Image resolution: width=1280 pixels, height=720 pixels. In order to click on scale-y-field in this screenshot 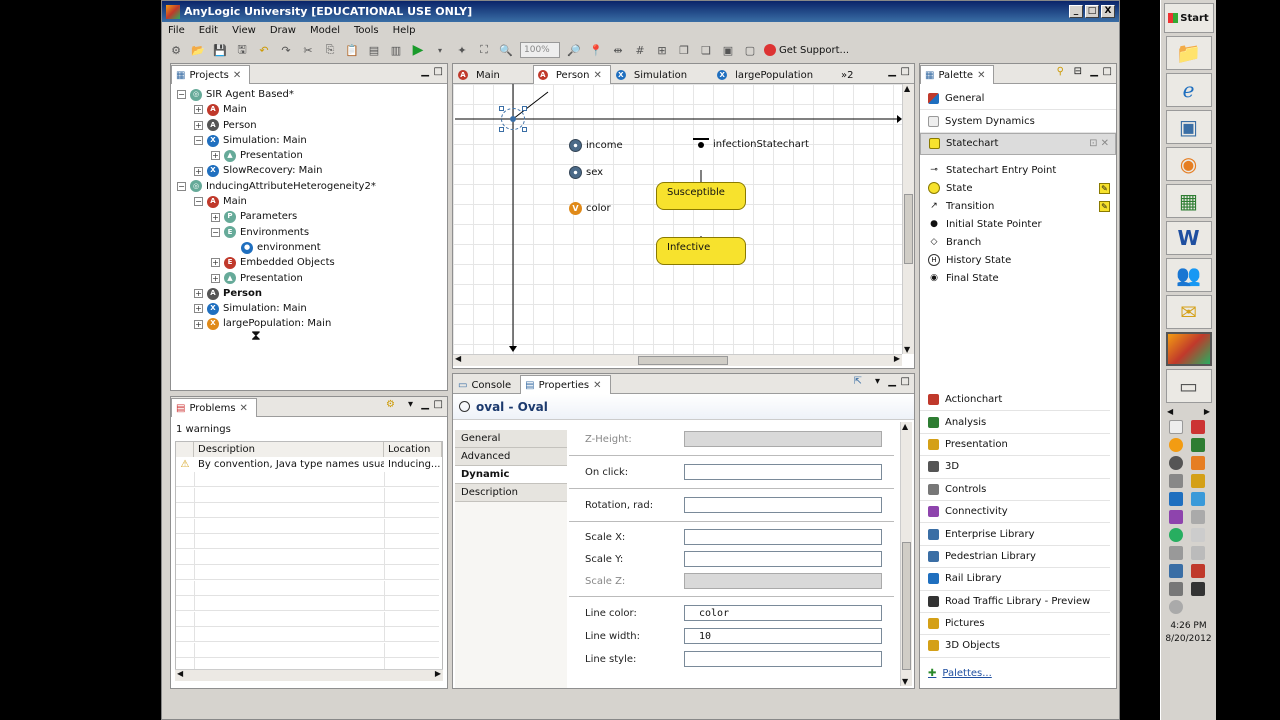, I will do `click(783, 559)`.